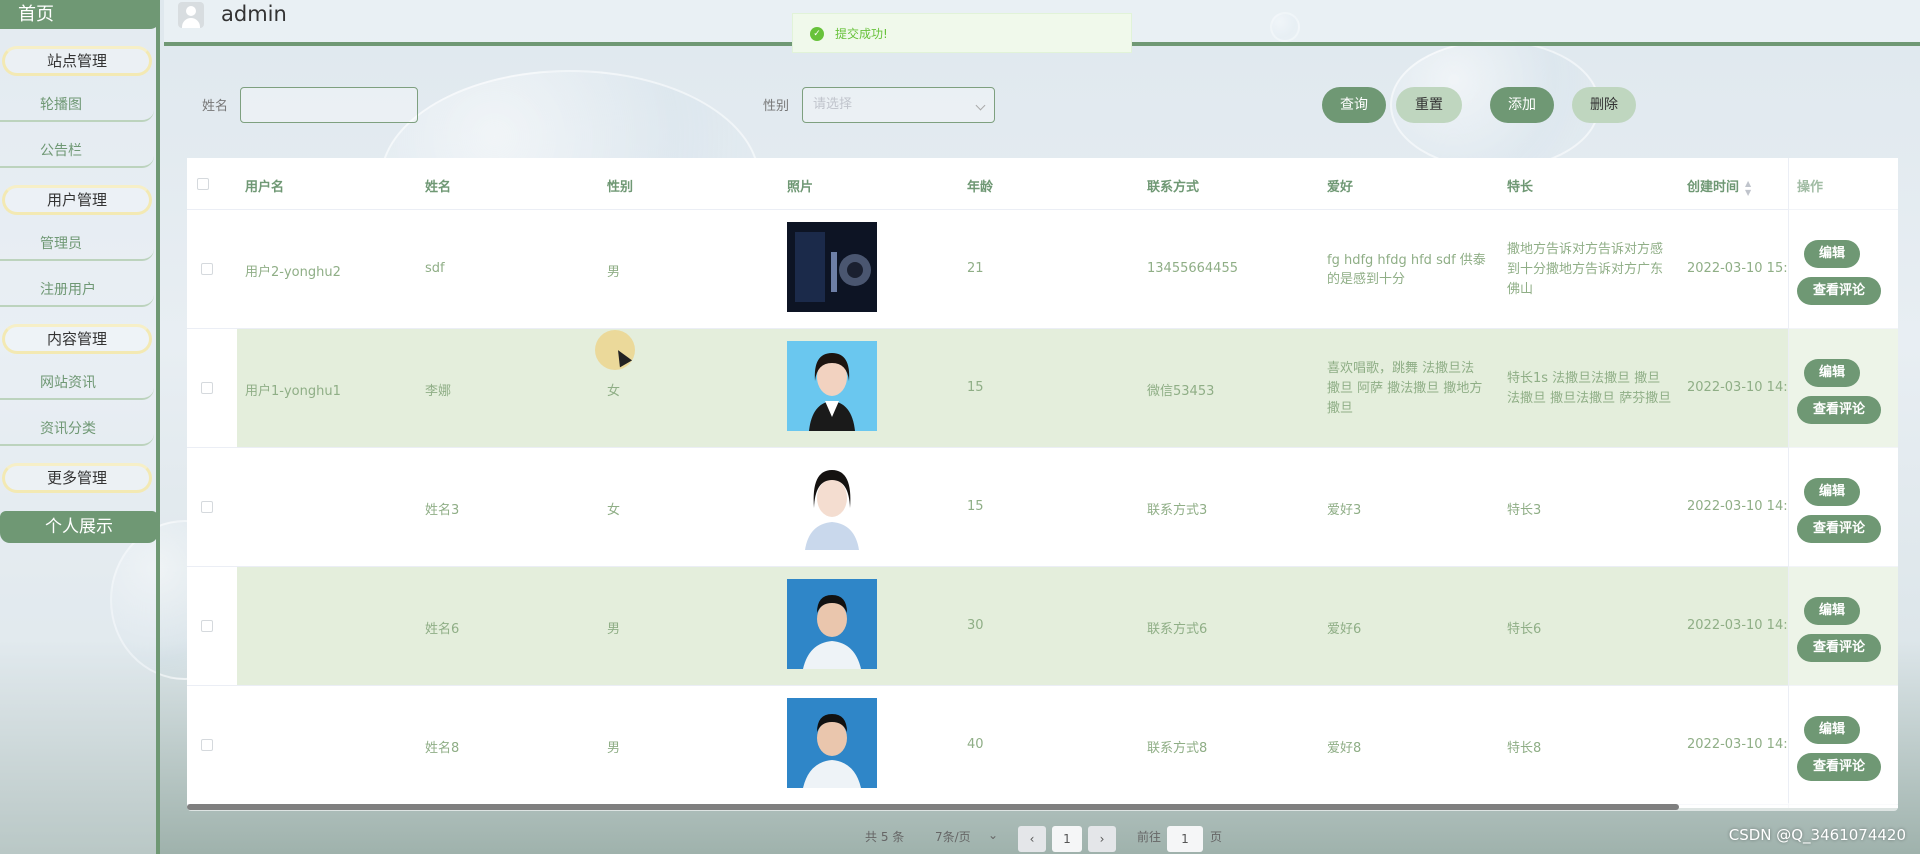  Describe the element at coordinates (975, 268) in the screenshot. I see `cell-age: 21` at that location.